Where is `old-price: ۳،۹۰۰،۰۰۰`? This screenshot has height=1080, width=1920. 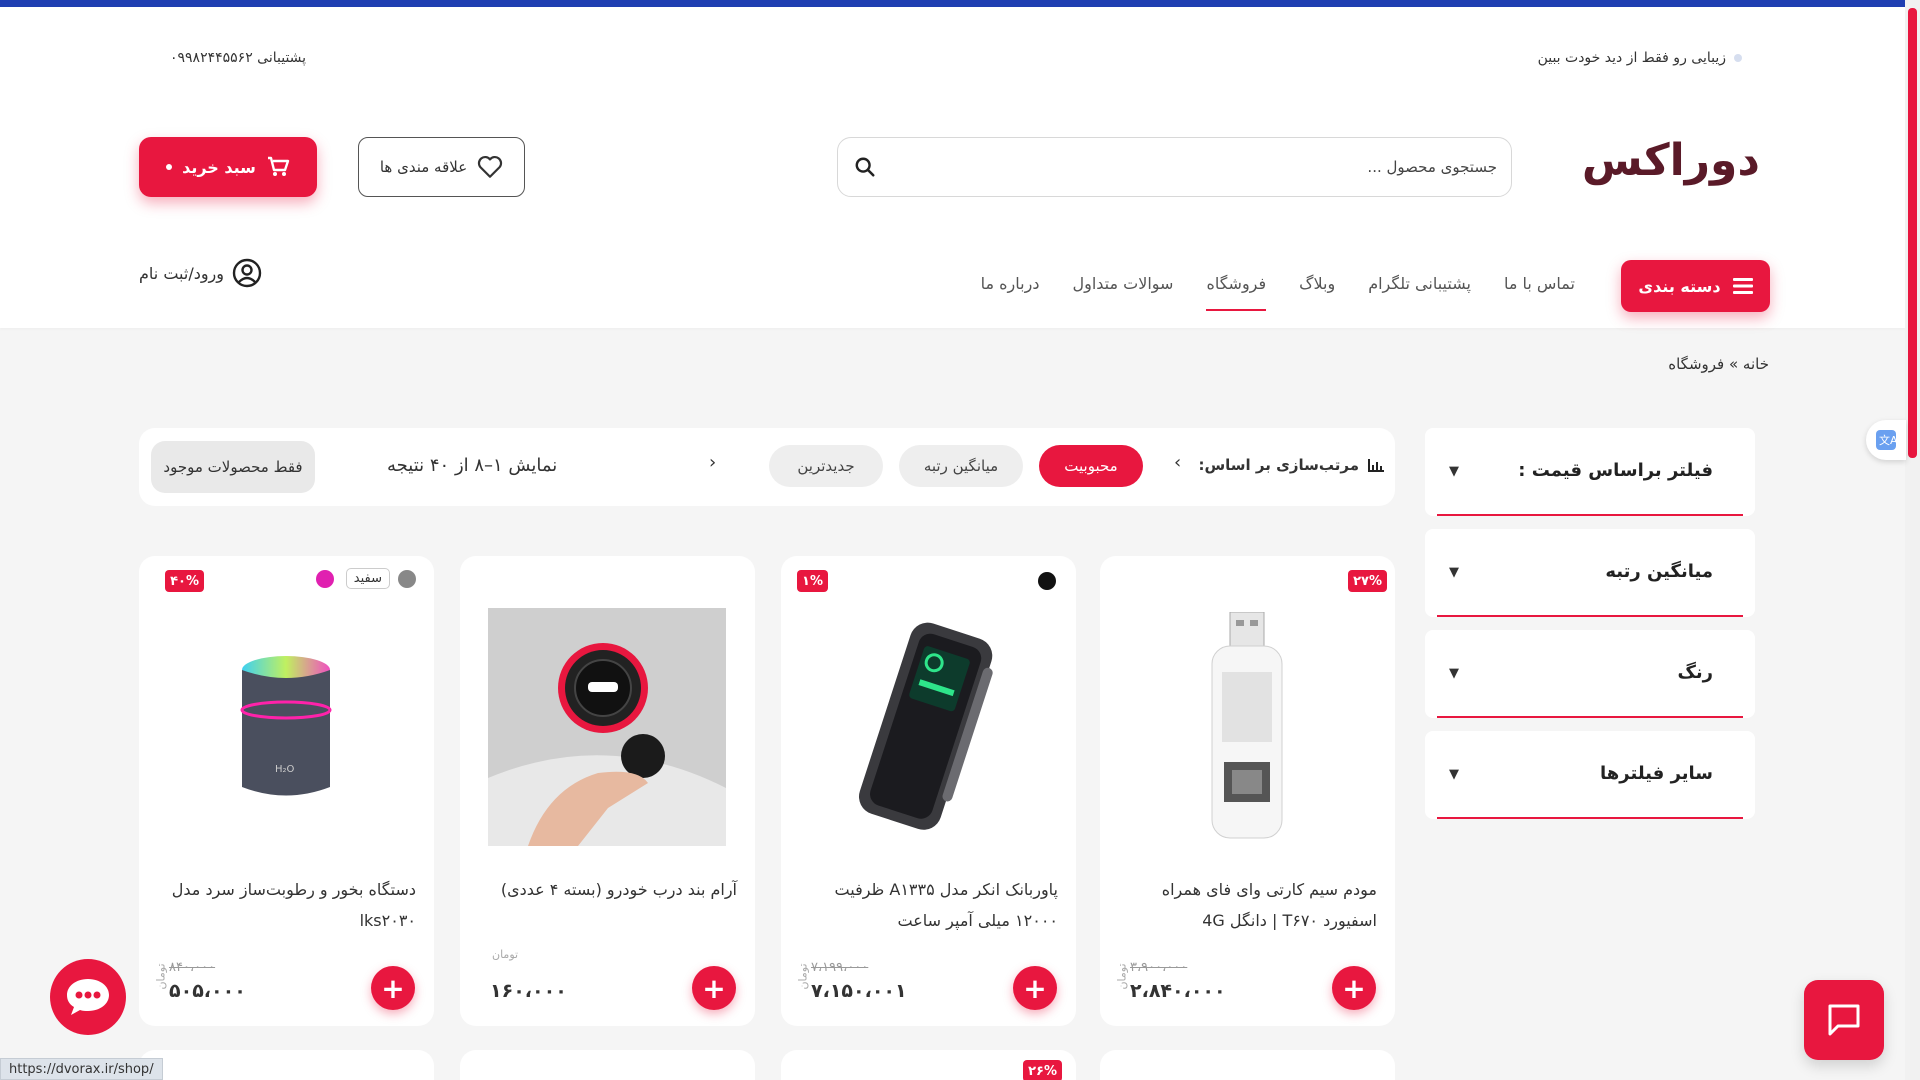
old-price: ۳،۹۰۰،۰۰۰ is located at coordinates (1159, 967).